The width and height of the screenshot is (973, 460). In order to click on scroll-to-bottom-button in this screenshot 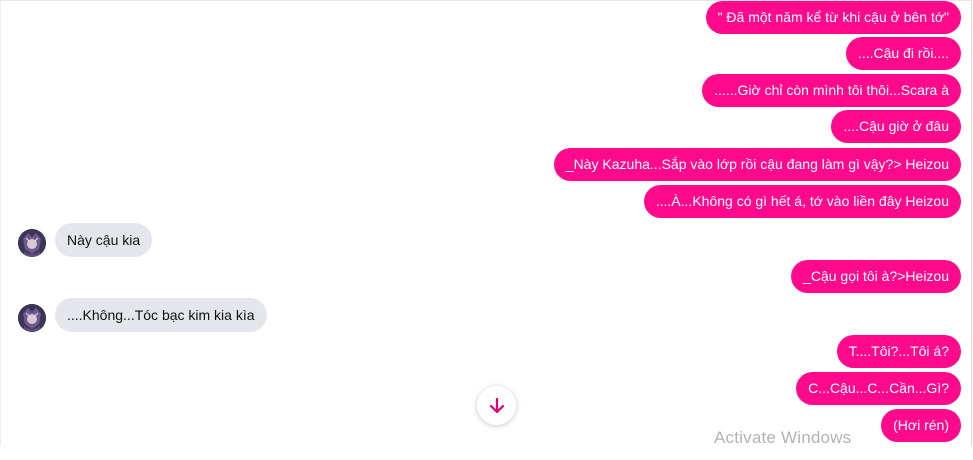, I will do `click(496, 405)`.